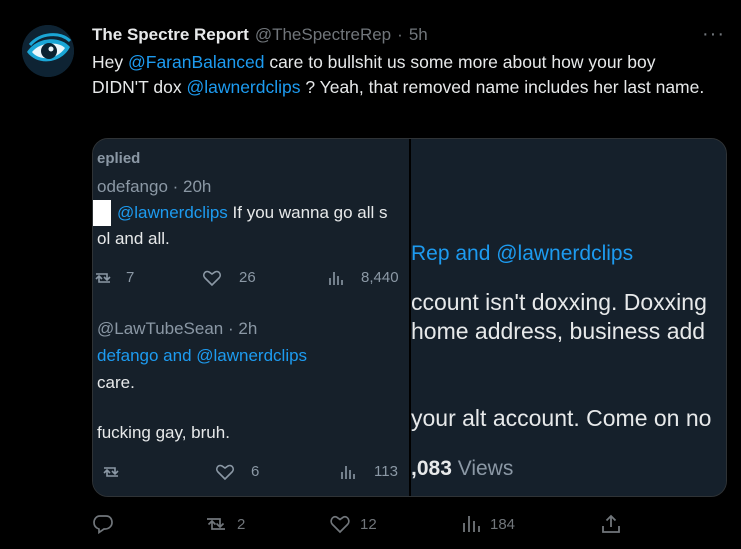  I want to click on reply-icon, so click(103, 525).